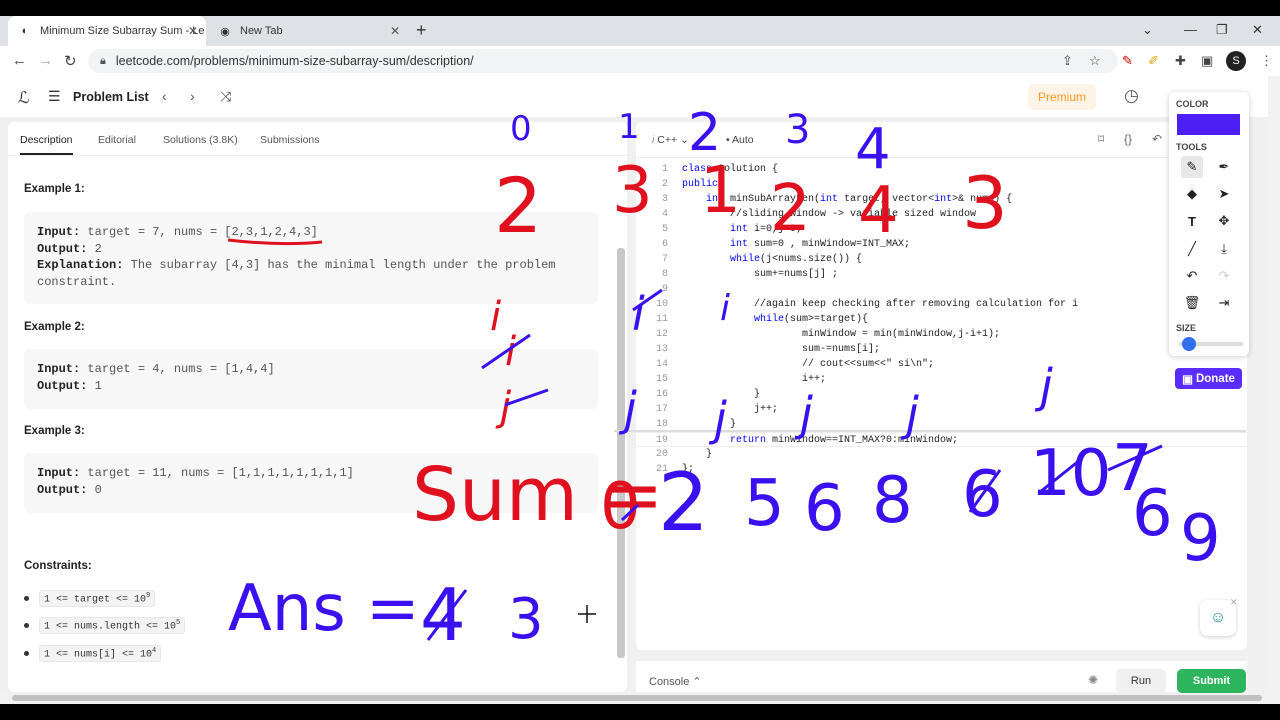 The width and height of the screenshot is (1280, 720). Describe the element at coordinates (941, 319) in the screenshot. I see `code-line: 11 while(sum>=target){` at that location.